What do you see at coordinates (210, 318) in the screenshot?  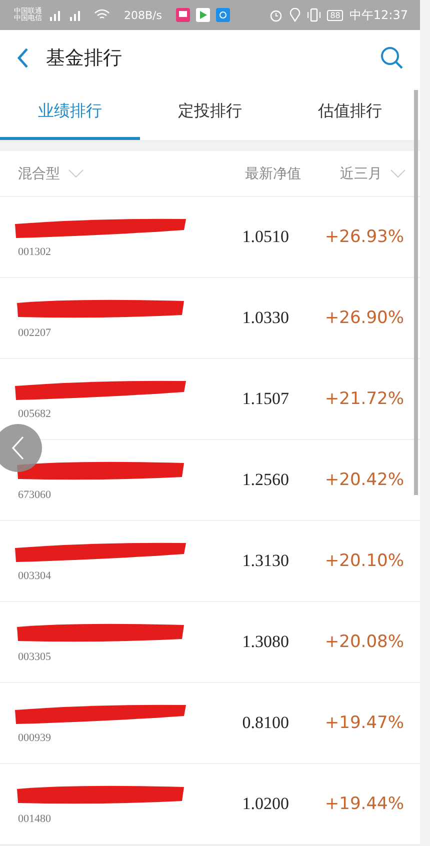 I see `fund-row: 002207 1.0330 +26.90%` at bounding box center [210, 318].